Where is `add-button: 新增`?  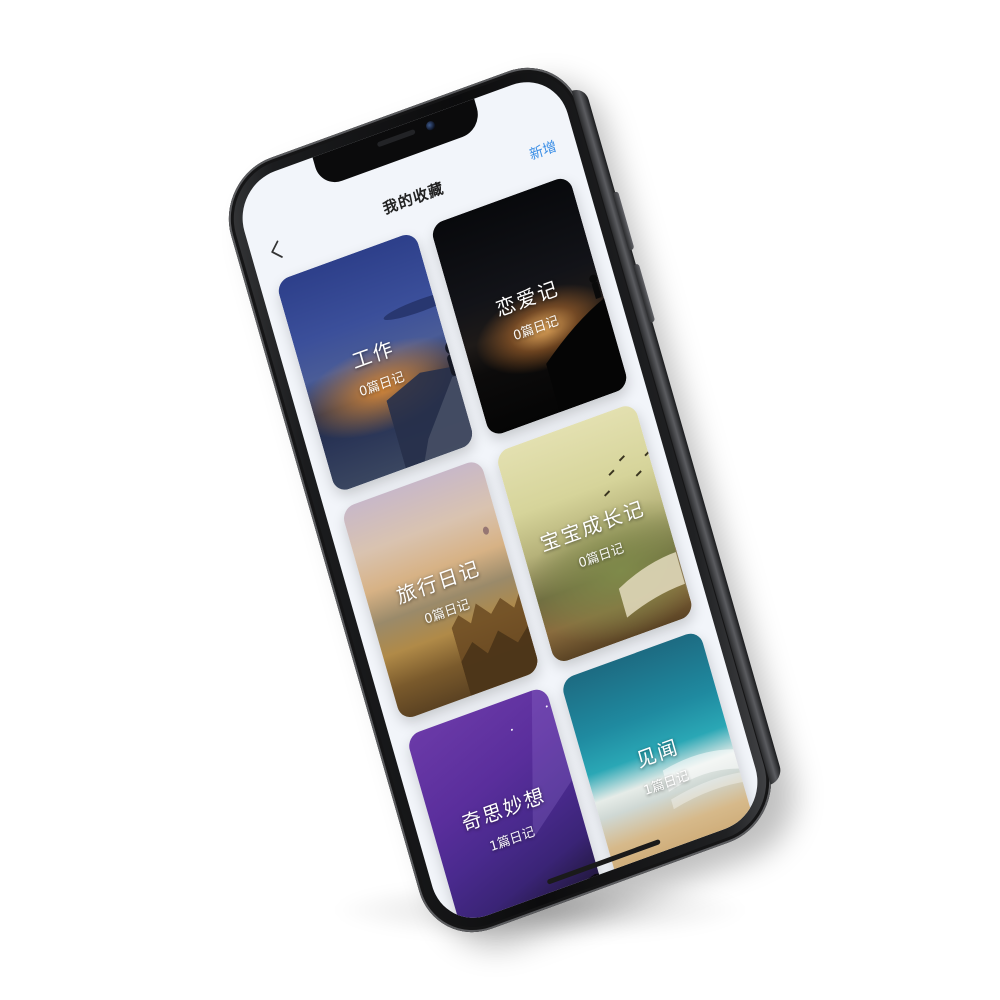 add-button: 新增 is located at coordinates (543, 150).